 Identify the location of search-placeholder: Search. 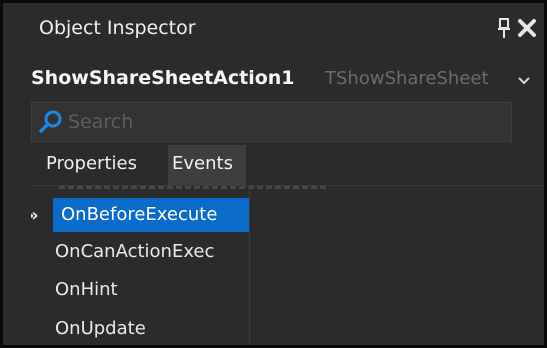
(101, 122).